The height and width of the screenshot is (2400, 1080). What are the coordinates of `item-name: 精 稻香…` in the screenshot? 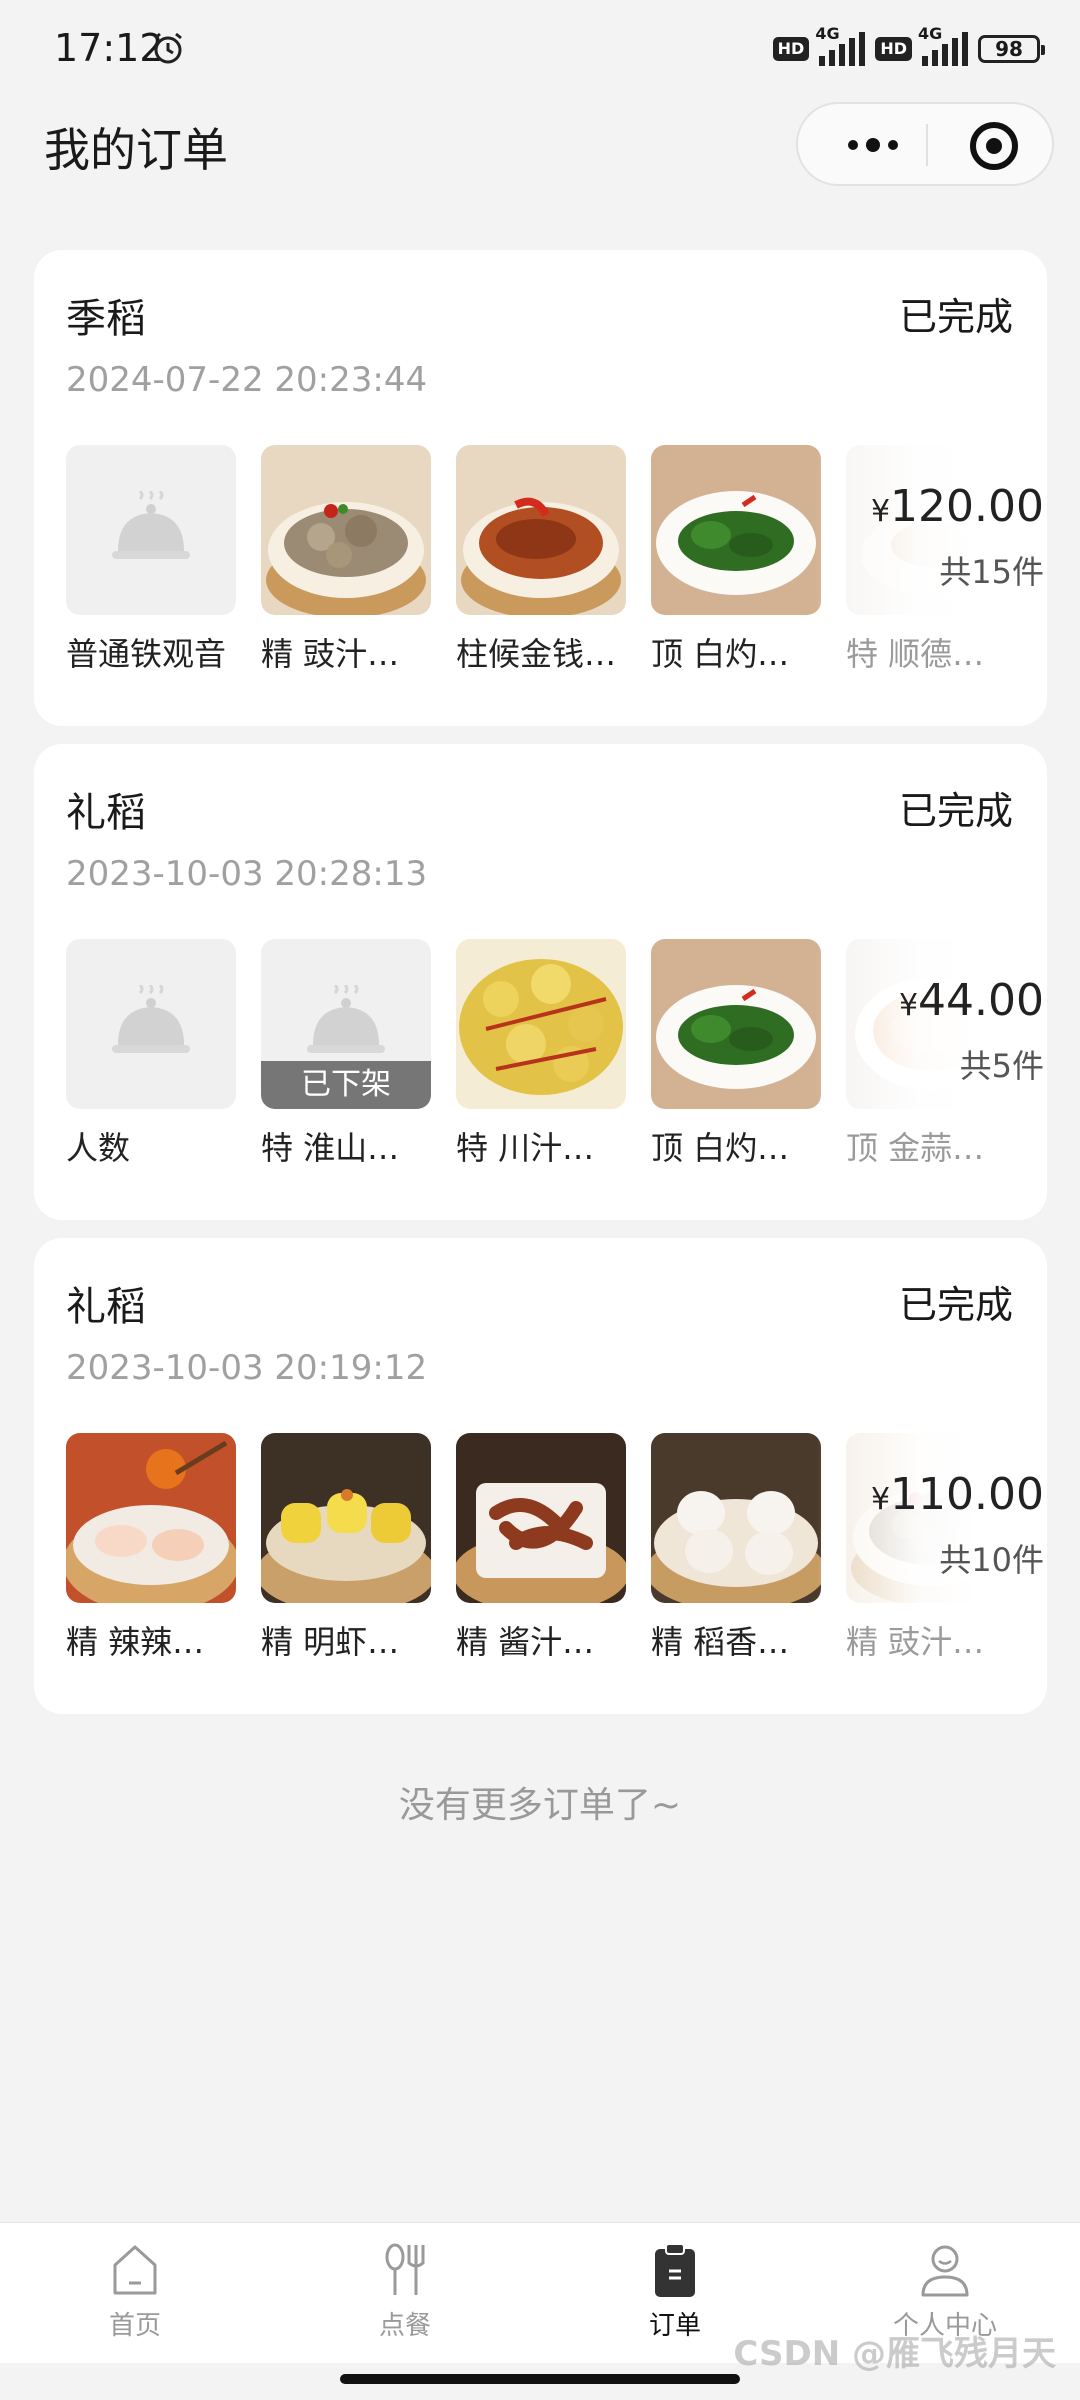 It's located at (720, 1642).